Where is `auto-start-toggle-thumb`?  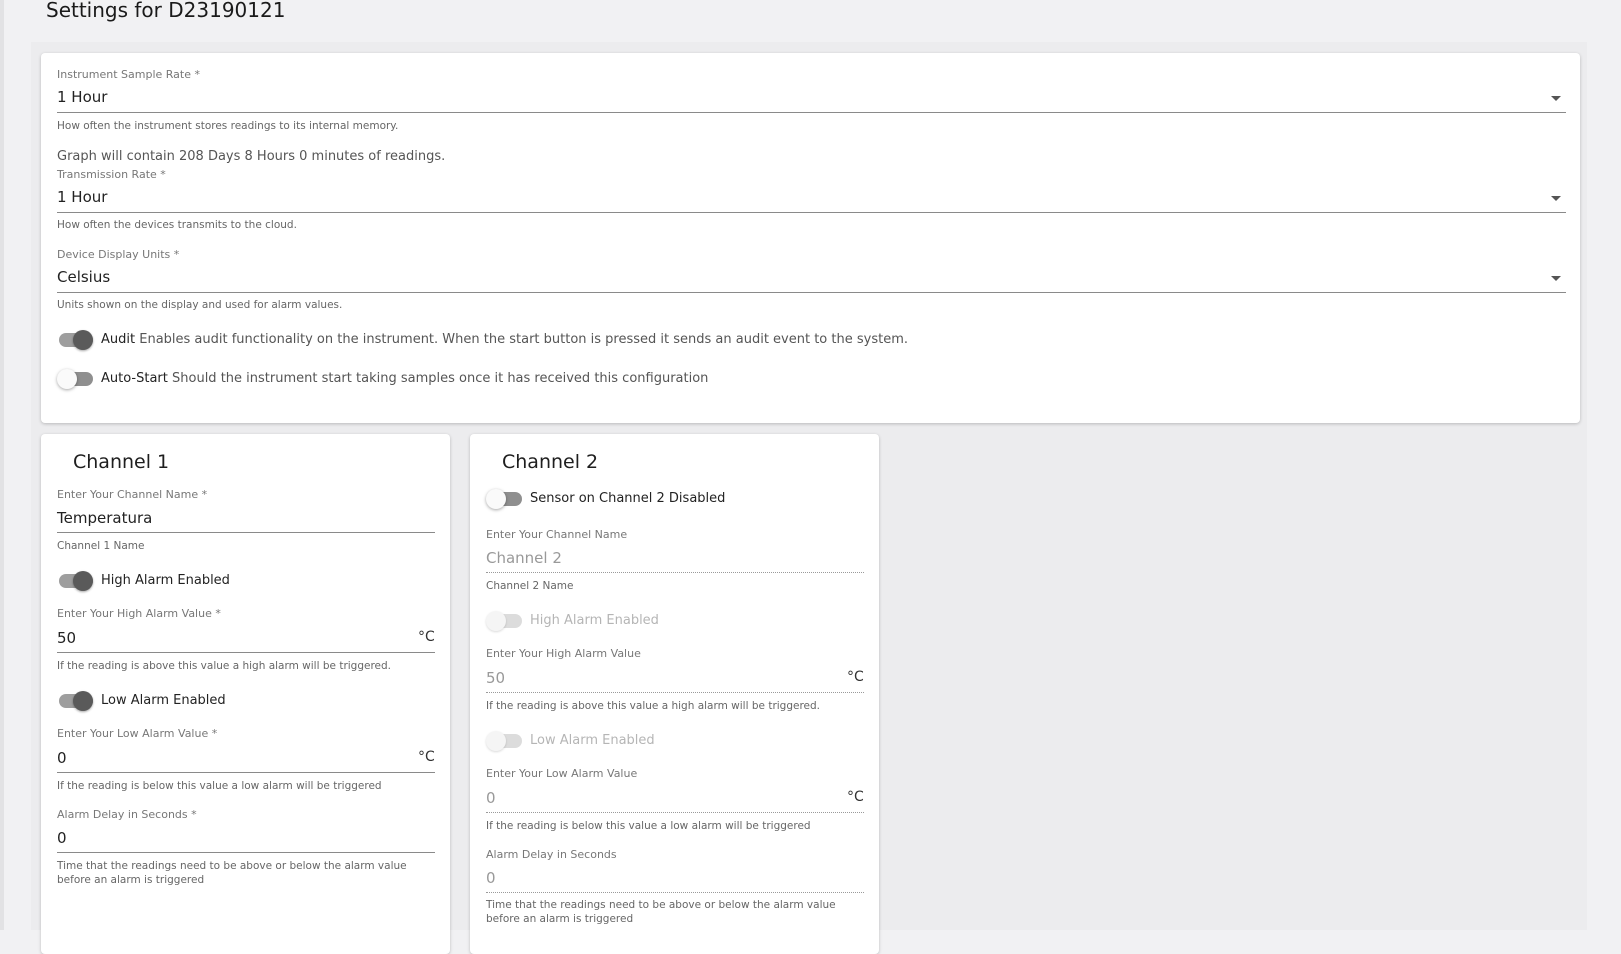
auto-start-toggle-thumb is located at coordinates (67, 379).